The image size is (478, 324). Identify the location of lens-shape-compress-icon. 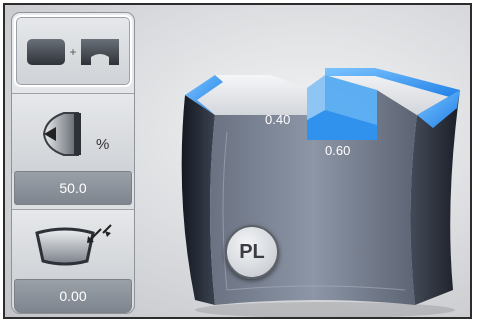
(73, 244).